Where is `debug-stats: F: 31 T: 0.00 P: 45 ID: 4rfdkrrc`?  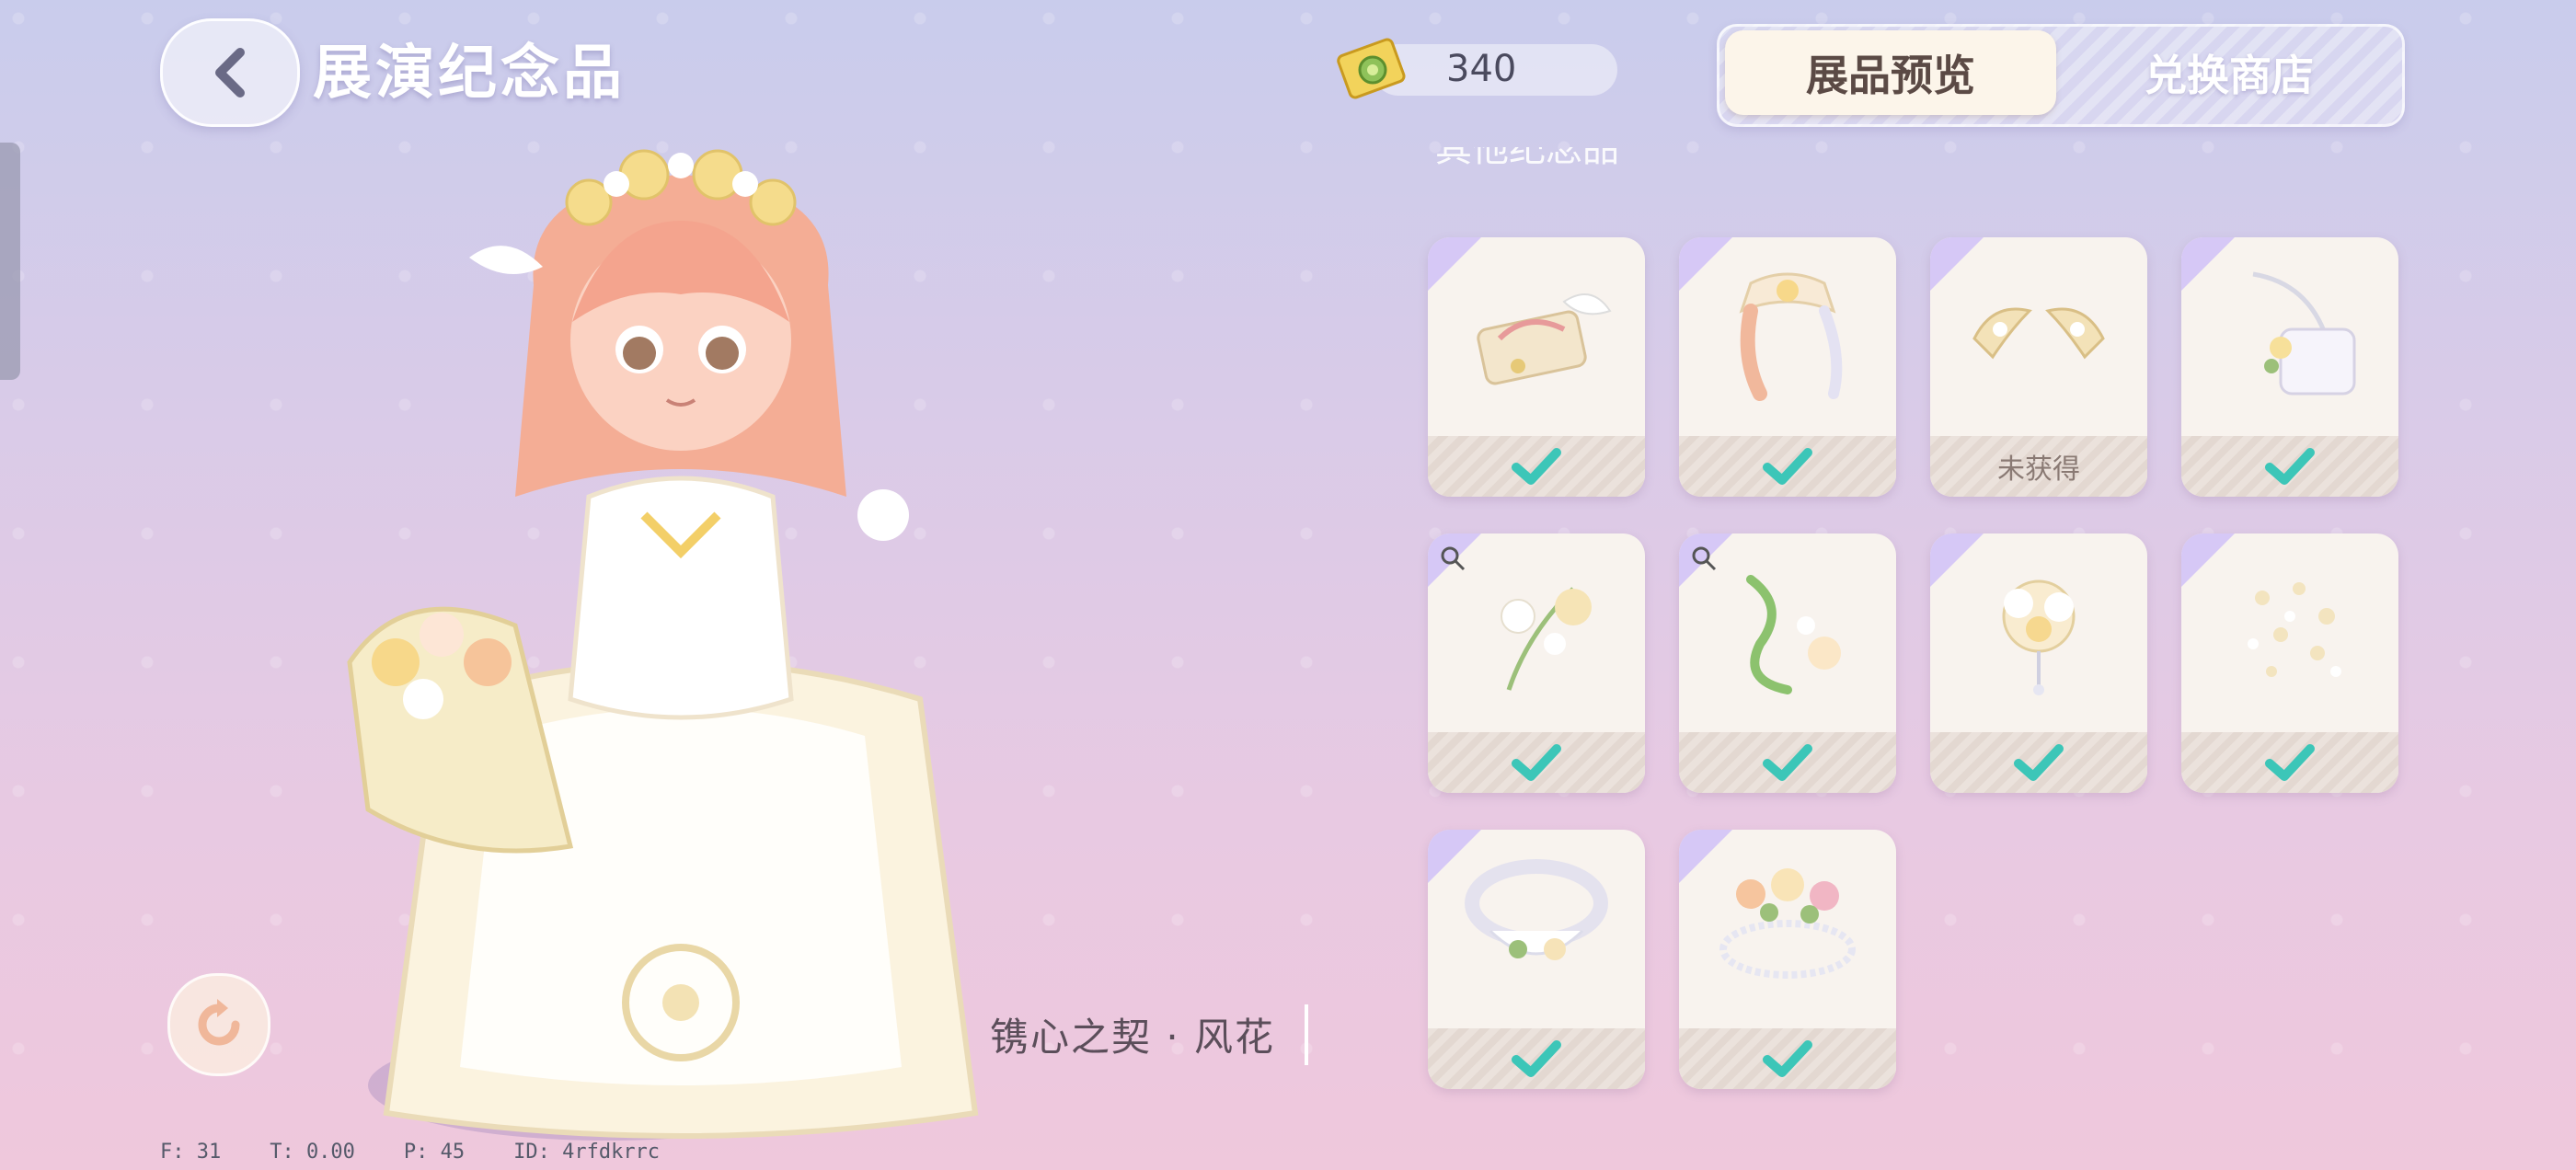
debug-stats: F: 31 T: 0.00 P: 45 ID: 4rfdkrrc is located at coordinates (410, 1152).